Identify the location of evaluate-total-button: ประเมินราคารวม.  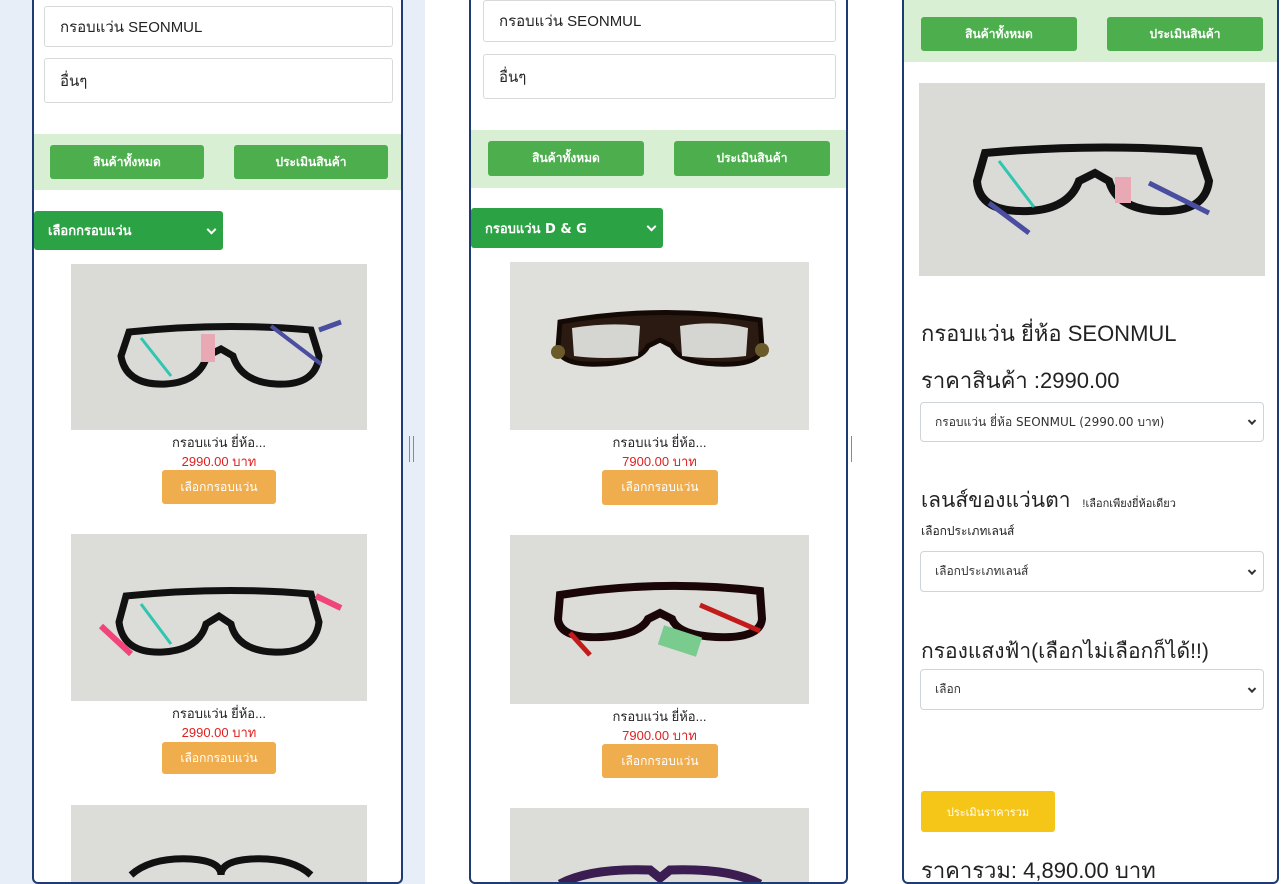
(988, 811).